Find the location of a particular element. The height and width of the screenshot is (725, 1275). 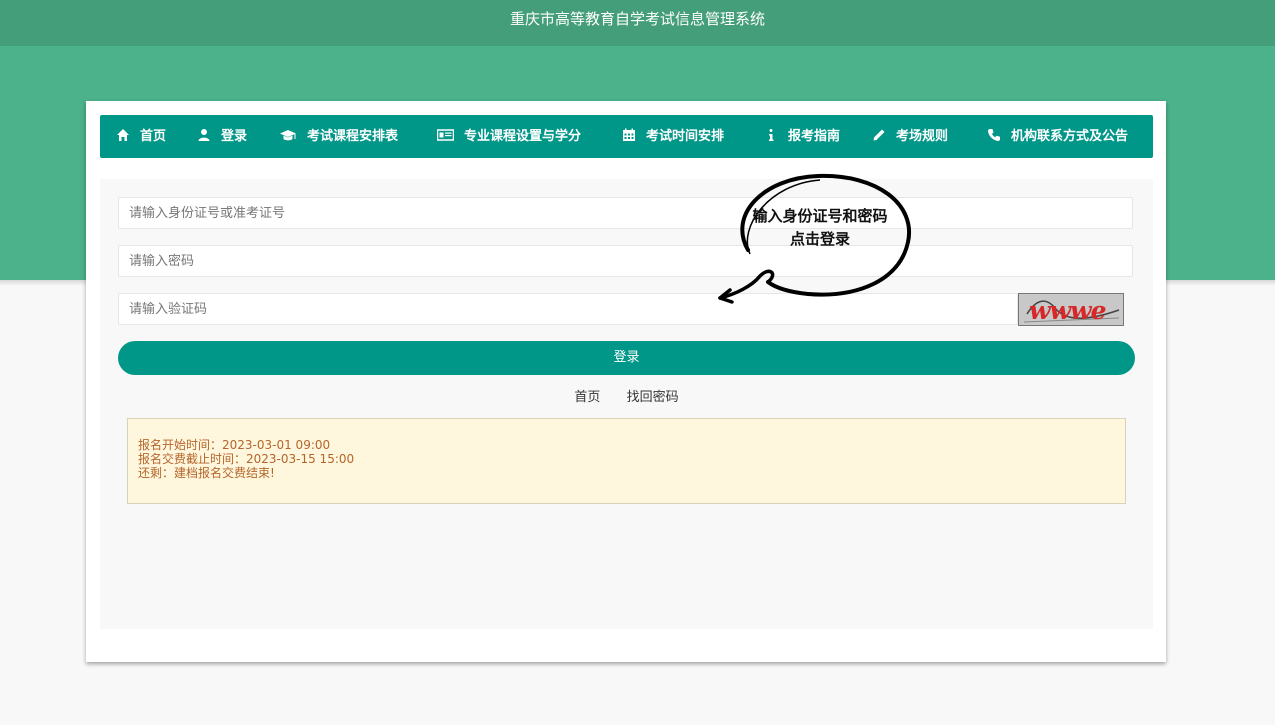

nav-item-rules: 考场规则 is located at coordinates (910, 136).